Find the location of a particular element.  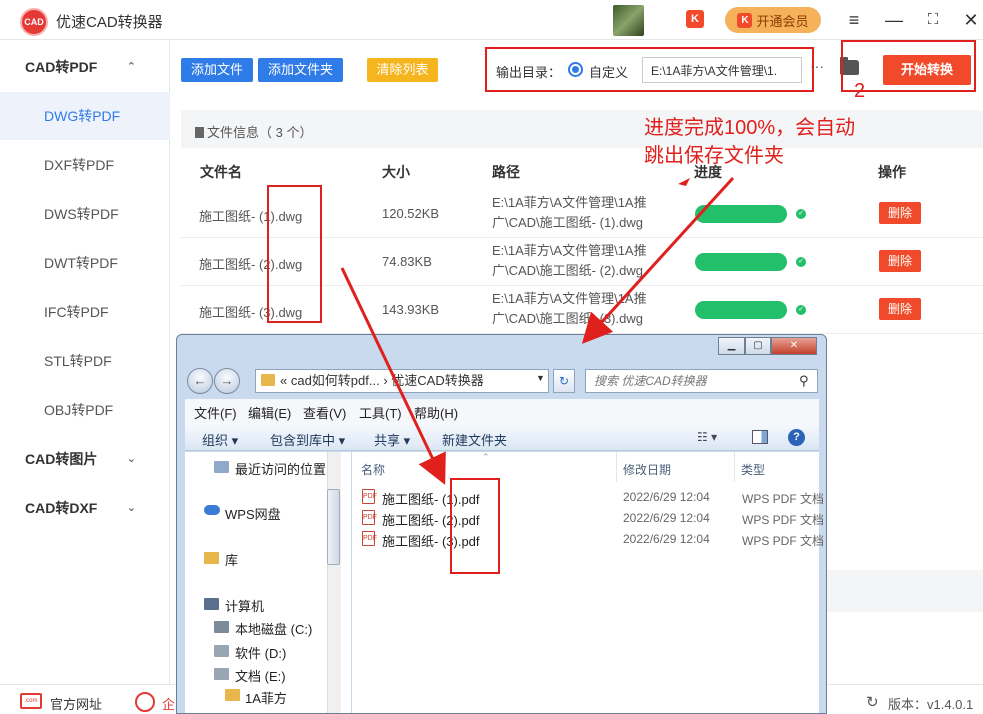

chevron-down-icon: ⌄ is located at coordinates (131, 508).